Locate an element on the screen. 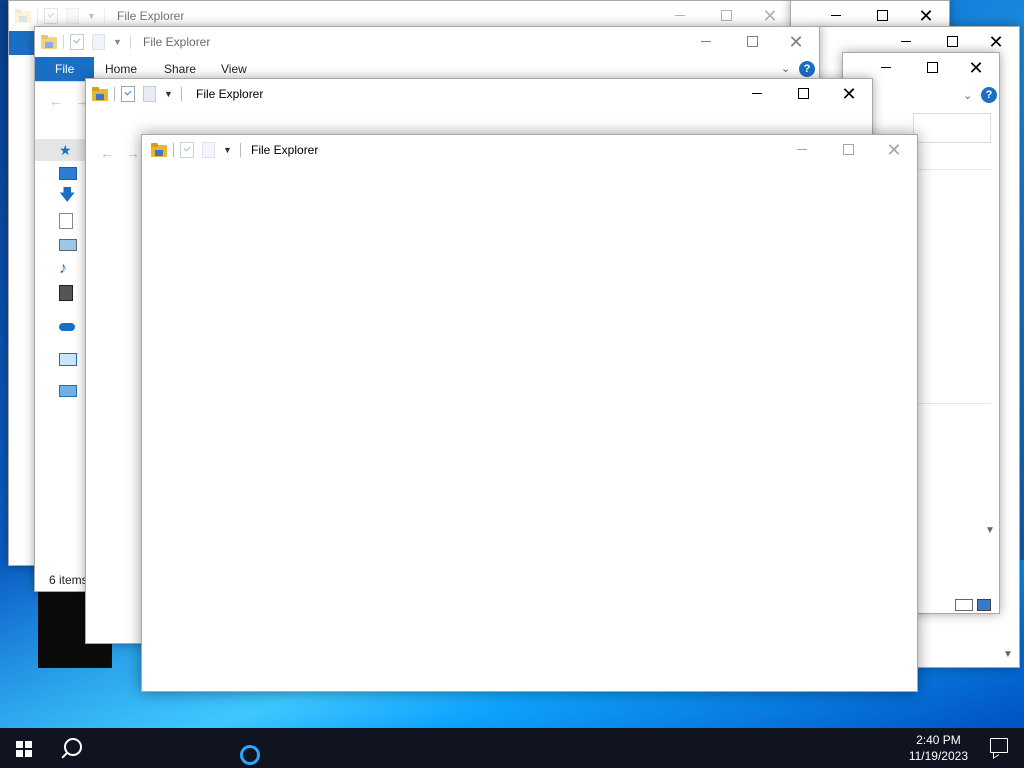  clock-time: 2:40 PM is located at coordinates (938, 740).